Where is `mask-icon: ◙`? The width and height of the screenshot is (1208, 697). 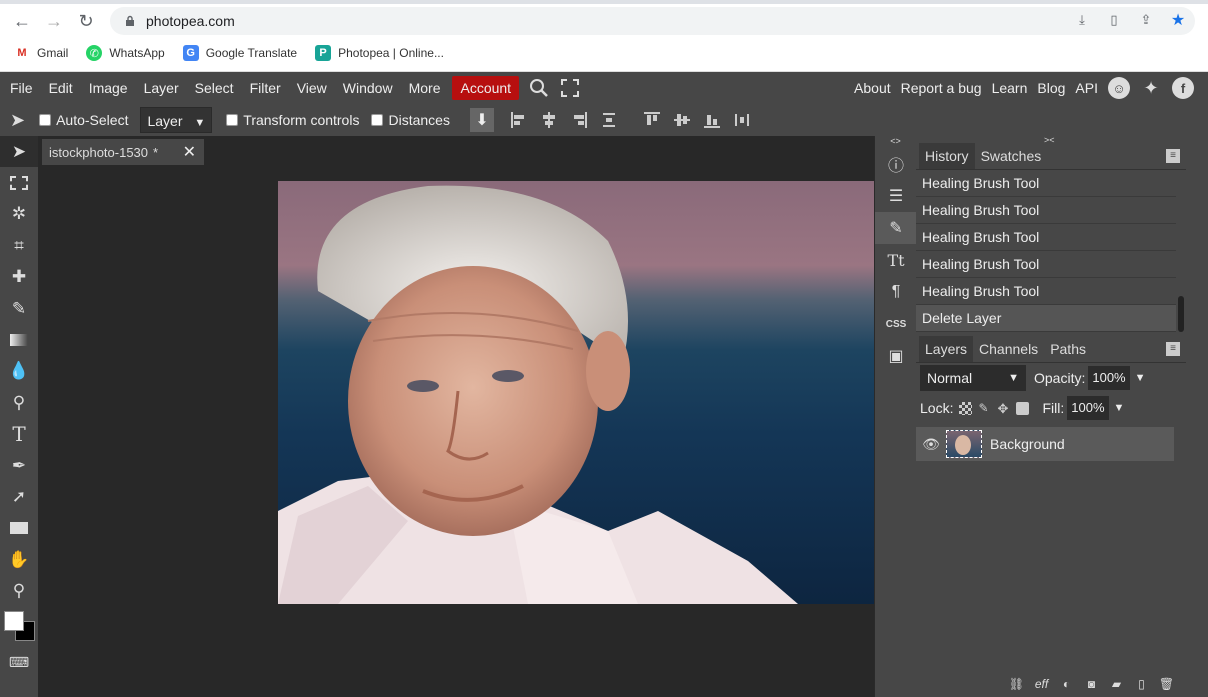
mask-icon: ◙ is located at coordinates (1091, 683).